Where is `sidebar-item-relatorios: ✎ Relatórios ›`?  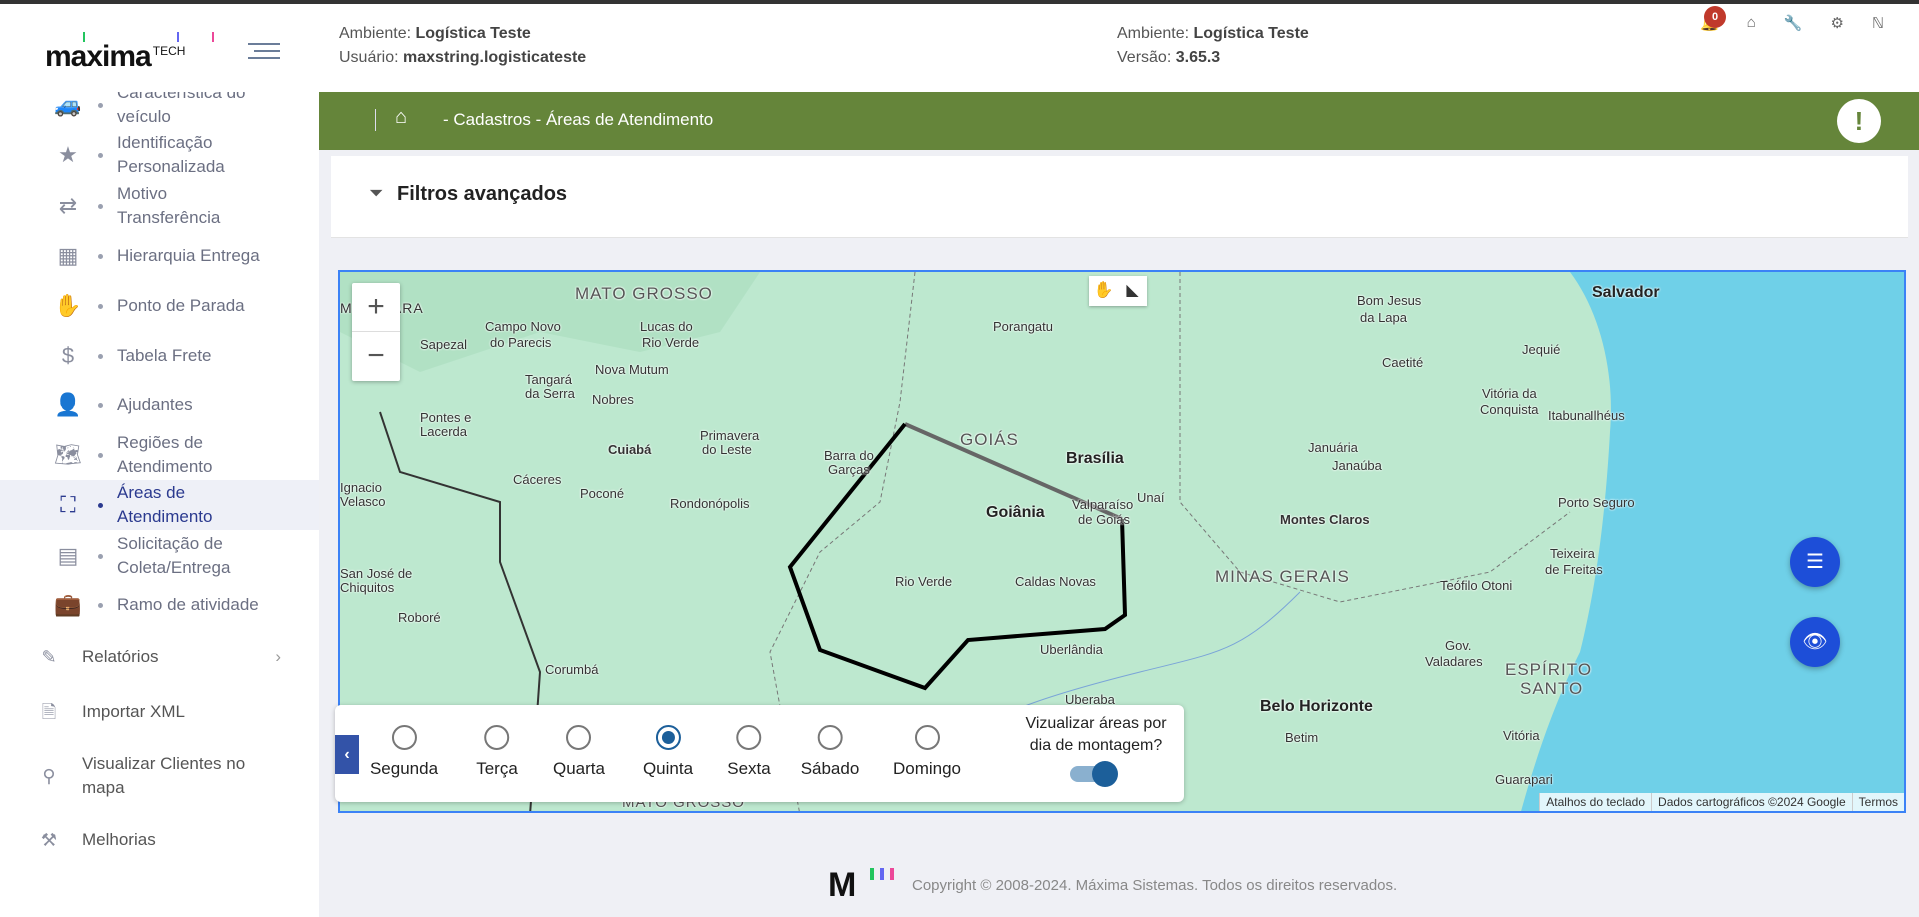
sidebar-item-relatorios: ✎ Relatórios › is located at coordinates (159, 657).